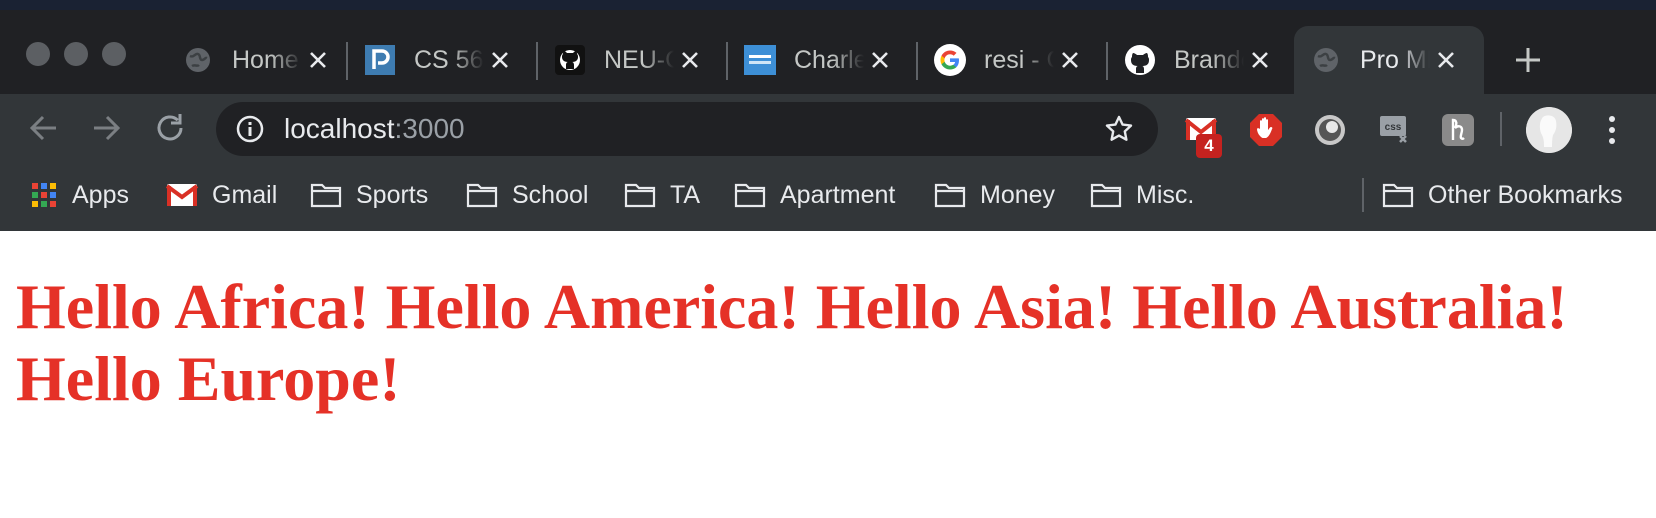 The image size is (1656, 518). I want to click on tab-pro-mern-active: Pro MERN, so click(1389, 60).